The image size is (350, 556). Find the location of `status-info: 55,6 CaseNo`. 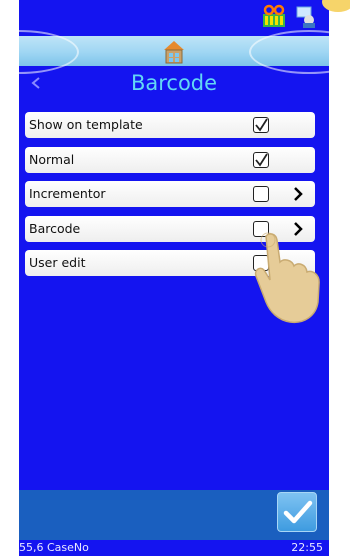

status-info: 55,6 CaseNo is located at coordinates (54, 547).